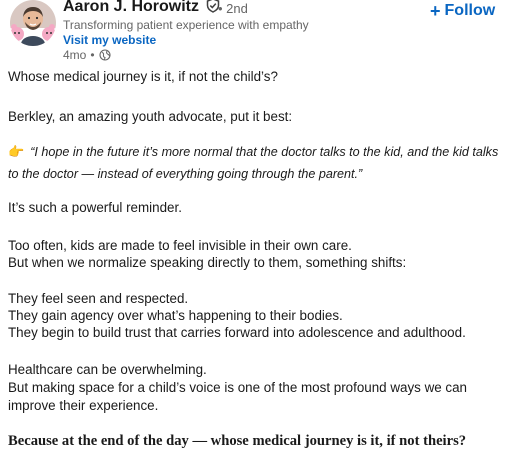  Describe the element at coordinates (470, 10) in the screenshot. I see `follow-label: Follow` at that location.